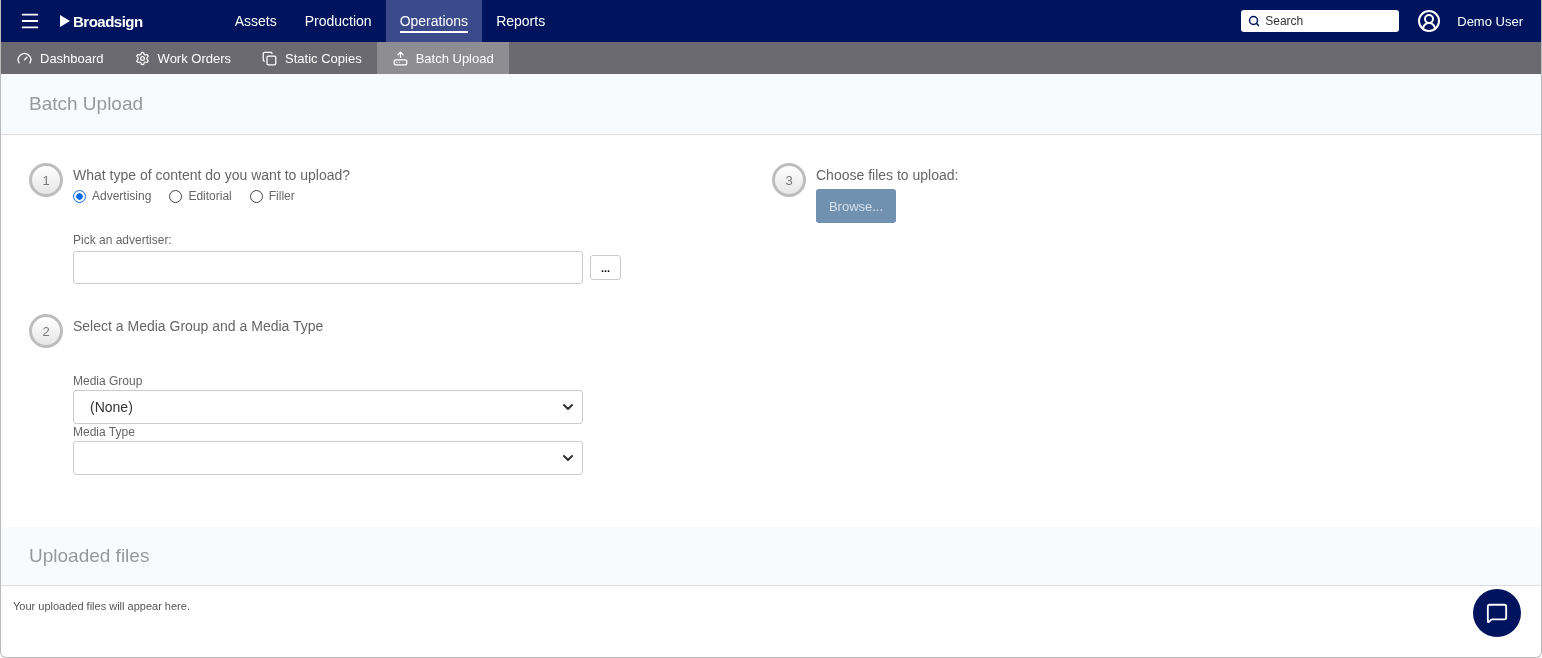 The width and height of the screenshot is (1542, 658). I want to click on step-number: 2, so click(46, 331).